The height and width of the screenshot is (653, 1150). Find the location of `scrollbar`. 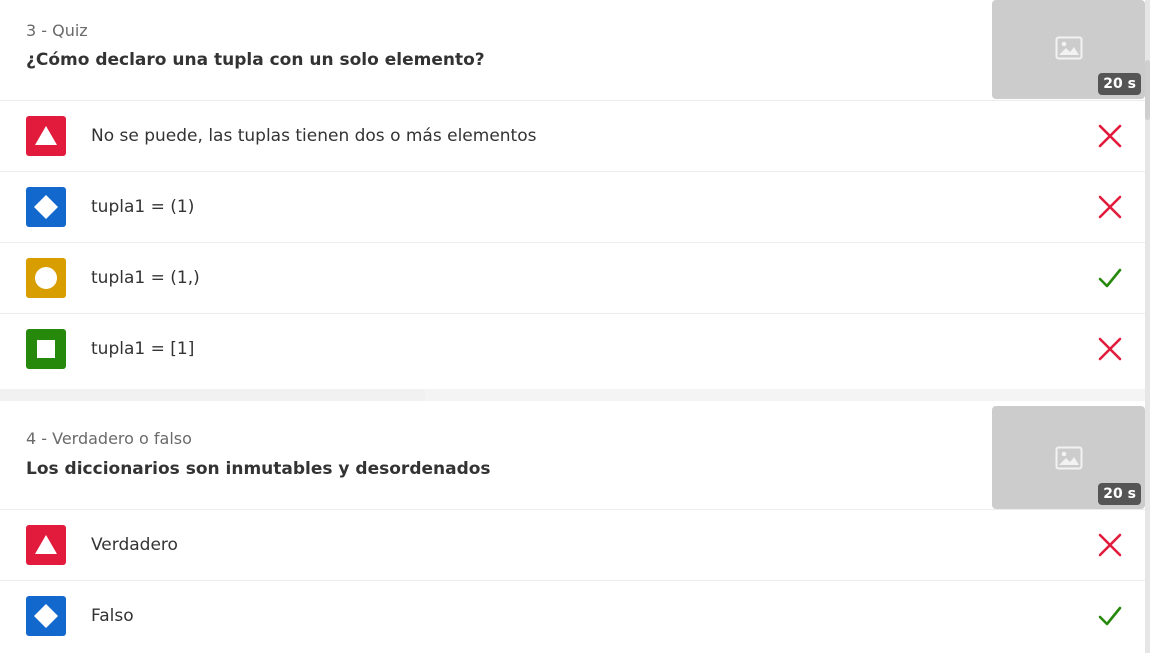

scrollbar is located at coordinates (1147, 326).